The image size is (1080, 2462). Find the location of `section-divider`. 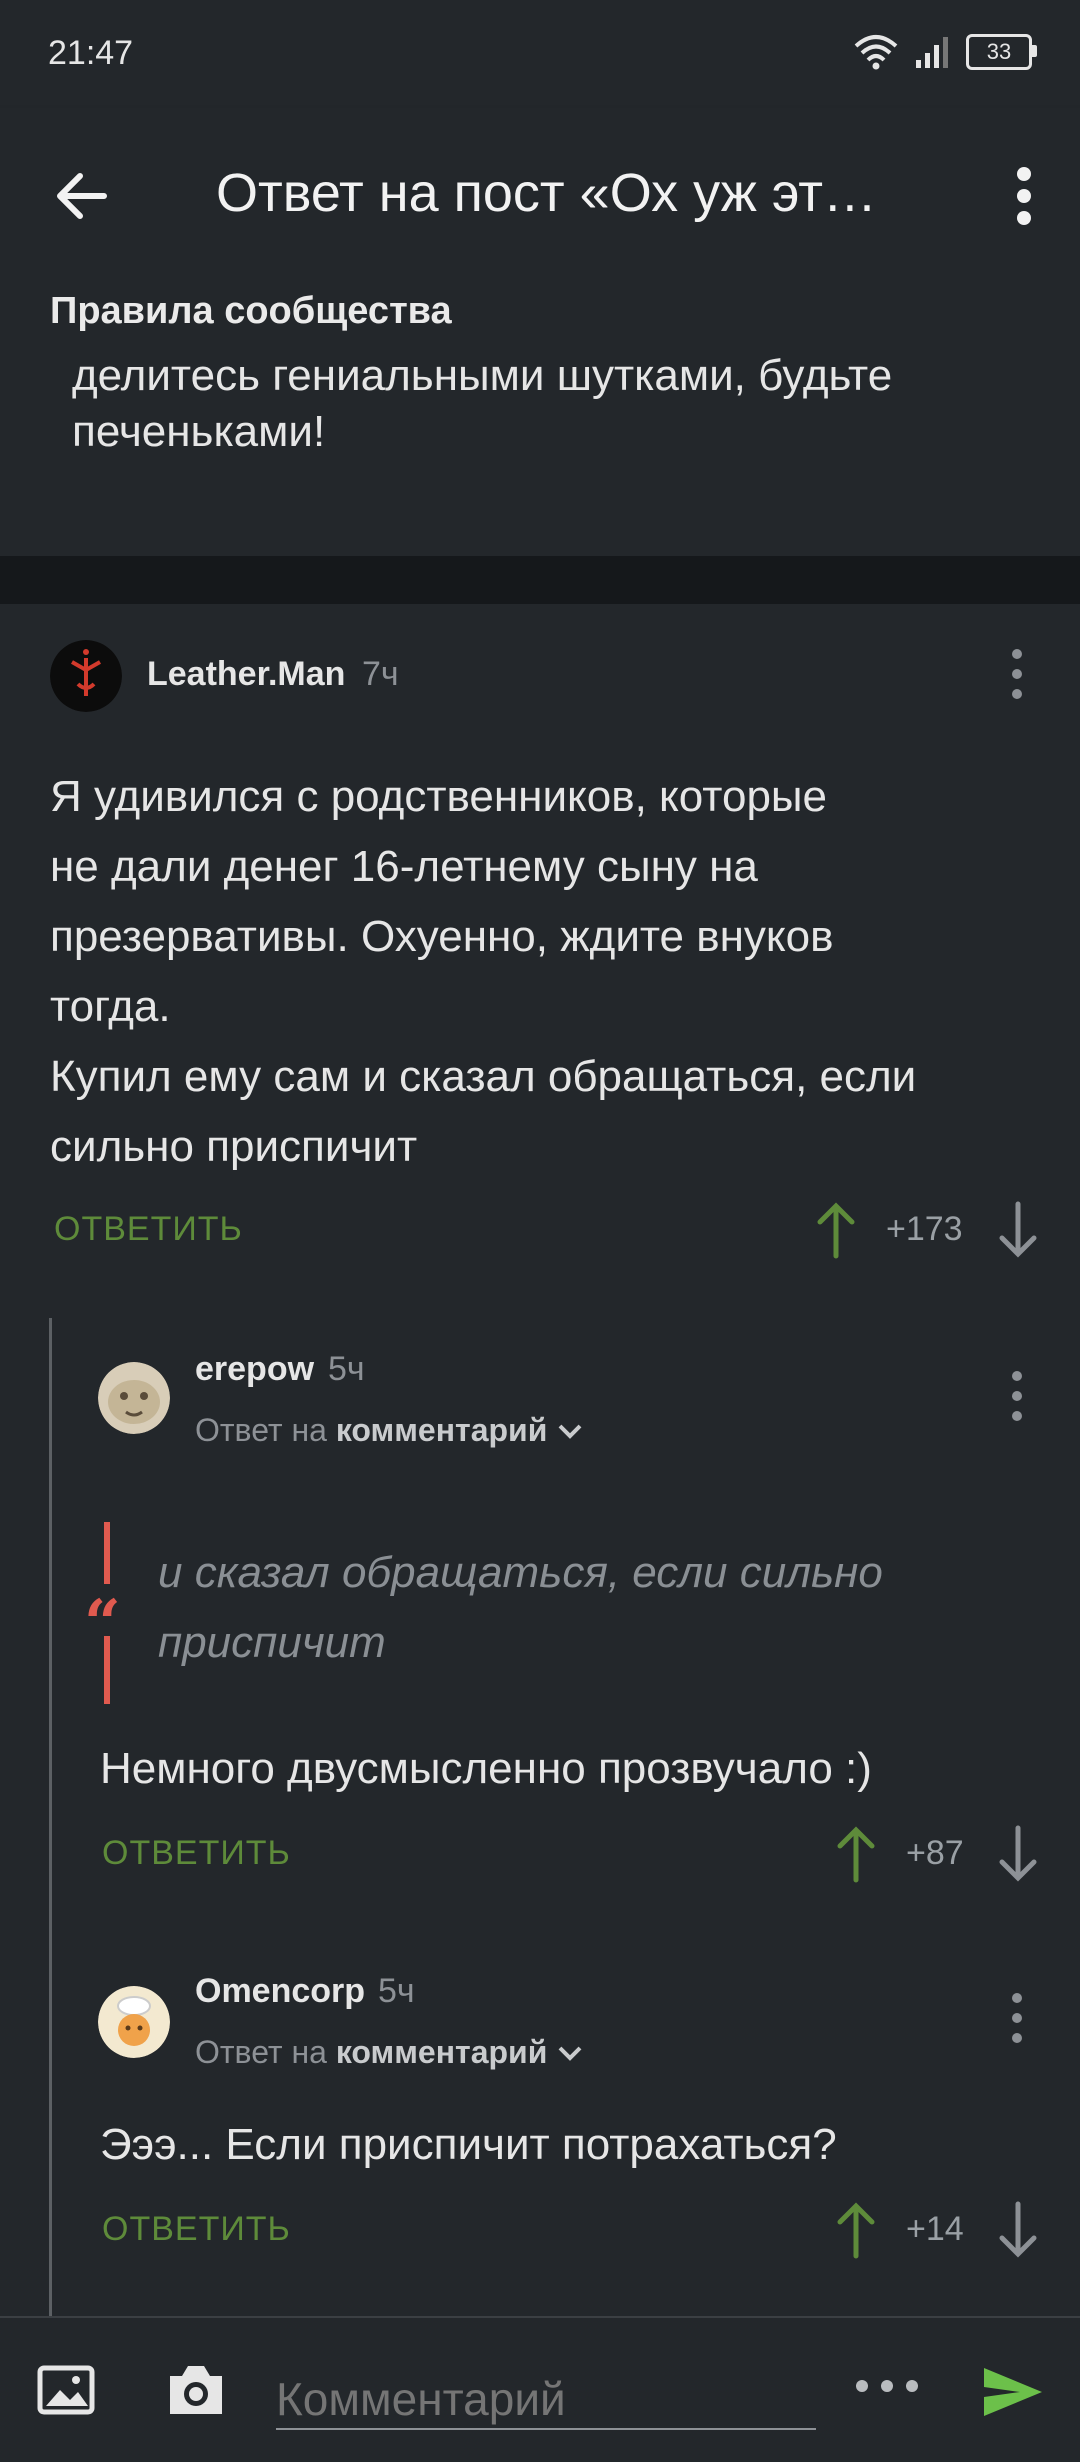

section-divider is located at coordinates (540, 580).